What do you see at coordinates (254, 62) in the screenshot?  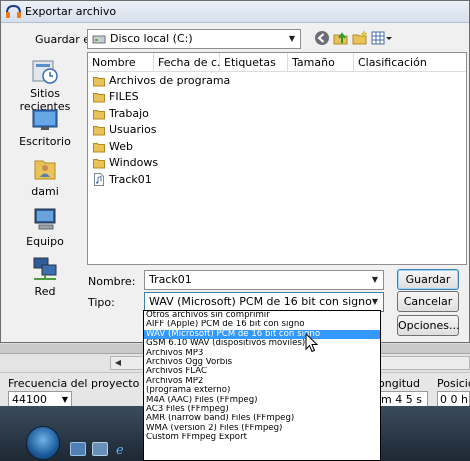 I see `column-header-tags: Etiquetas` at bounding box center [254, 62].